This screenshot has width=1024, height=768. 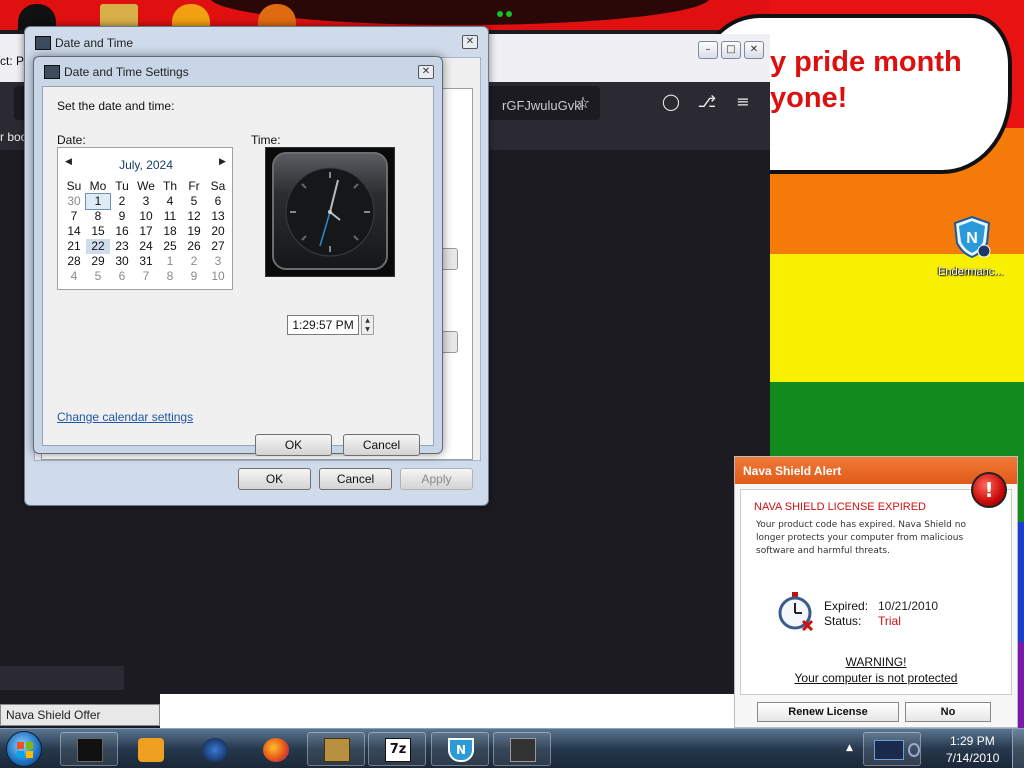 What do you see at coordinates (754, 50) in the screenshot?
I see `browser-close-button: ✕` at bounding box center [754, 50].